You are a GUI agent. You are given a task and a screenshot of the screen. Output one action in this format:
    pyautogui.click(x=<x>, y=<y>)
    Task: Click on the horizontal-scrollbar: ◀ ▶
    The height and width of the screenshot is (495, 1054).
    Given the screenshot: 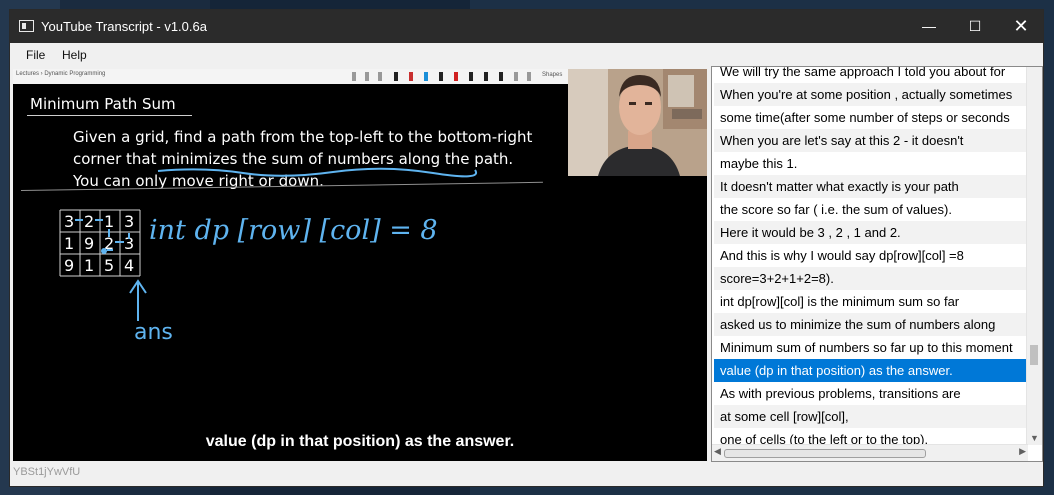 What is the action you would take?
    pyautogui.click(x=870, y=452)
    